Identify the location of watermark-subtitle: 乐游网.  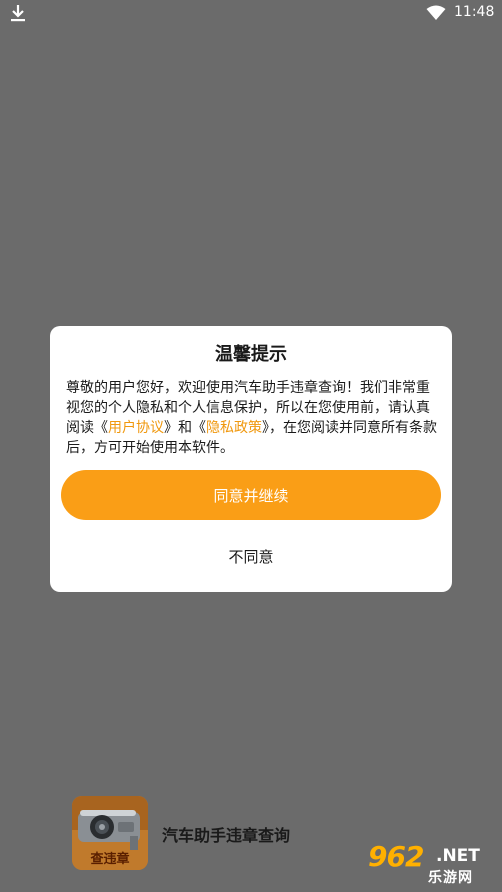
(450, 878).